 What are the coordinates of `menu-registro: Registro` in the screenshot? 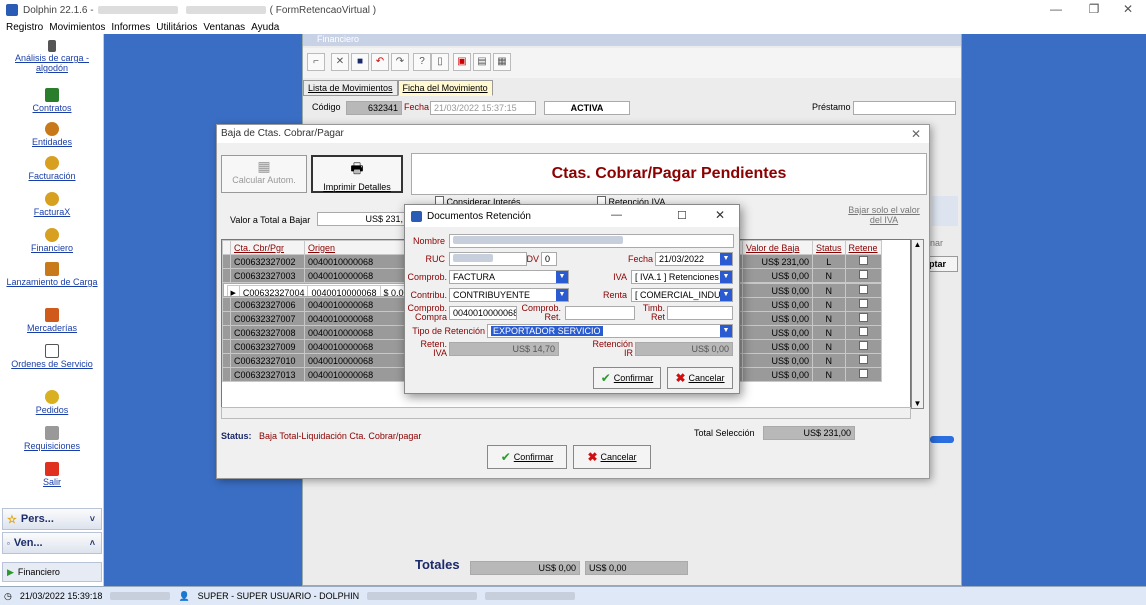 It's located at (24, 27).